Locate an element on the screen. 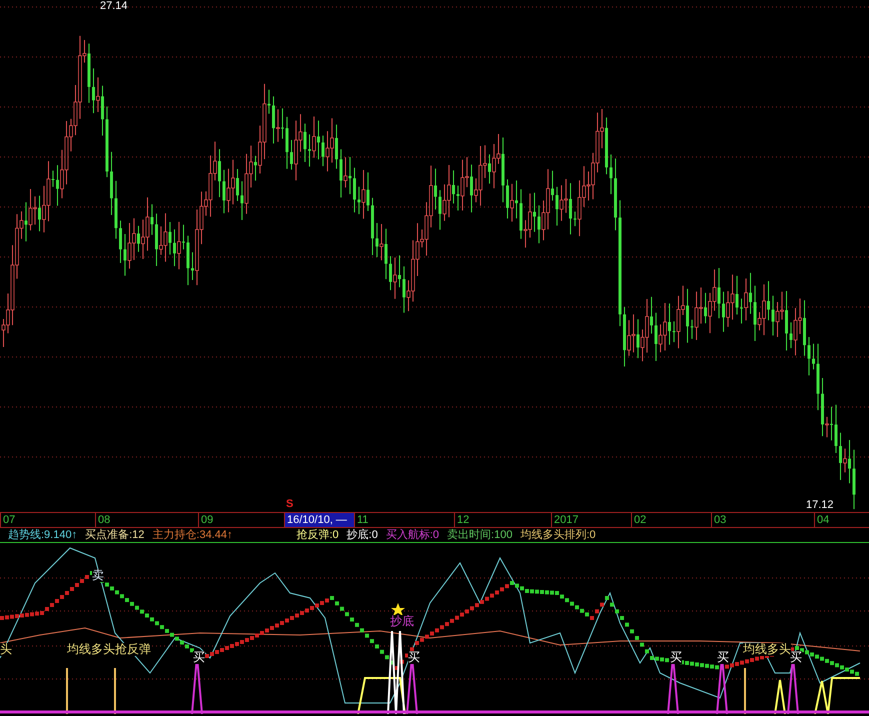 The height and width of the screenshot is (716, 869). date-tick: 08 is located at coordinates (146, 520).